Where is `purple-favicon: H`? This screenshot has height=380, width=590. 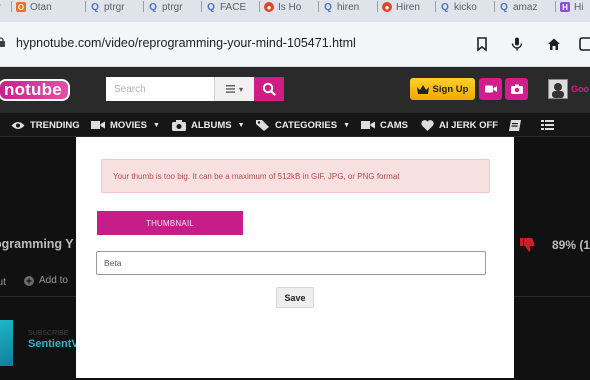
purple-favicon: H is located at coordinates (565, 7).